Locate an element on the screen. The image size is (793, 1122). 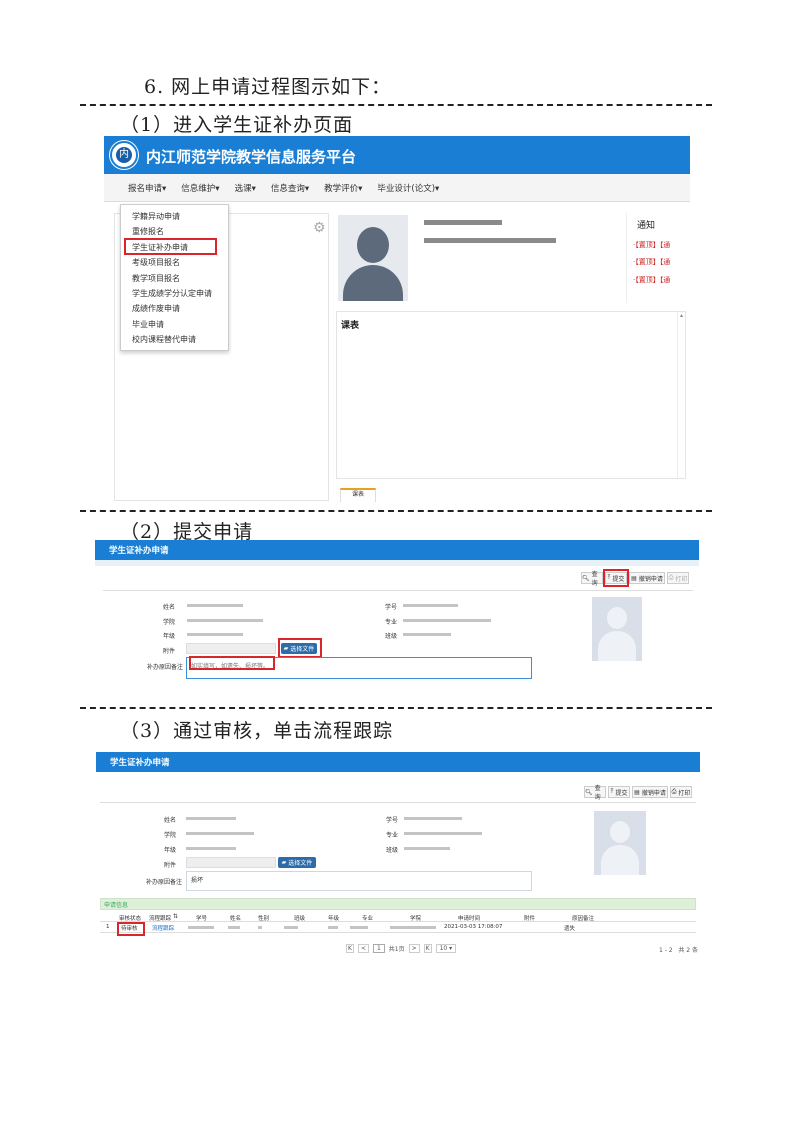
reason-textarea: 损坏 is located at coordinates (359, 881).